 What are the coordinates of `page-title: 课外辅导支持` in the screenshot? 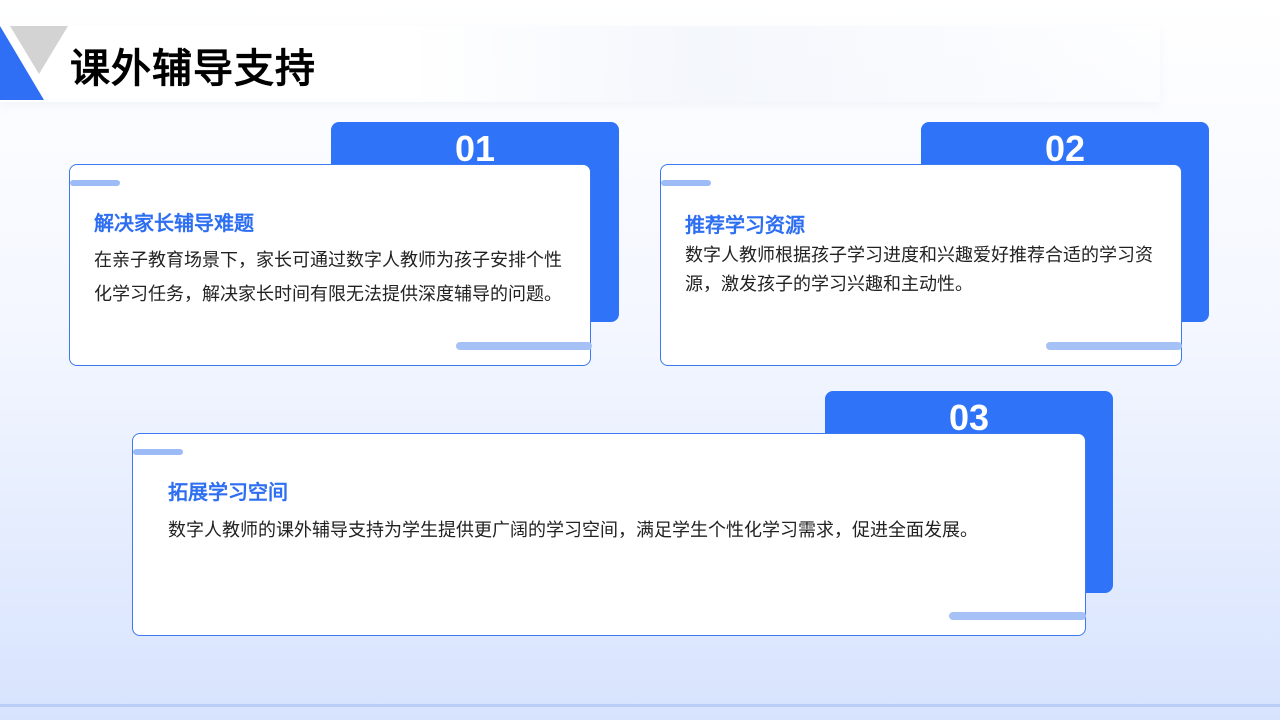 It's located at (193, 69).